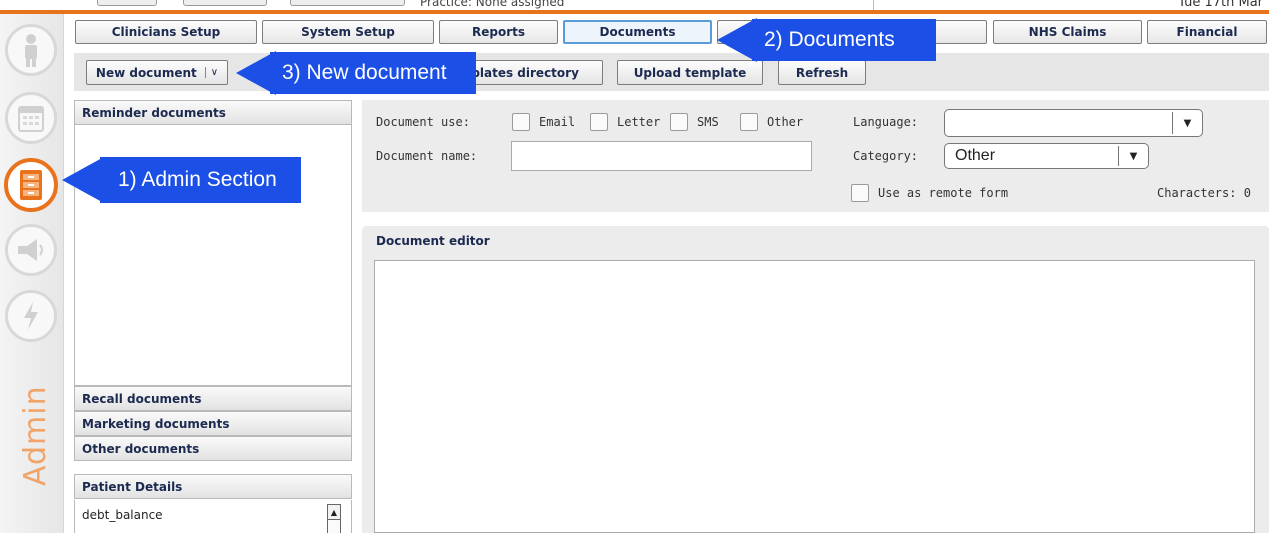 This screenshot has width=1269, height=533. What do you see at coordinates (423, 122) in the screenshot?
I see `document-use-label: Document use:` at bounding box center [423, 122].